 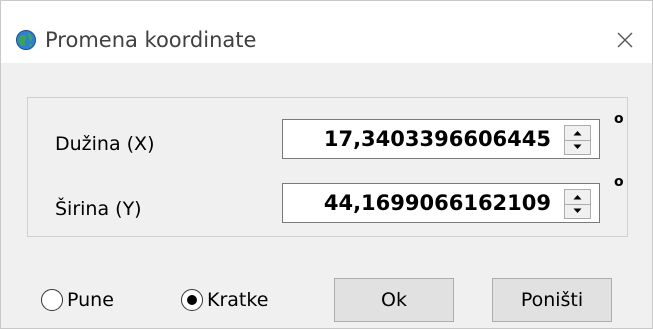 What do you see at coordinates (98, 209) in the screenshot?
I see `latitude-label: Širina (Y)` at bounding box center [98, 209].